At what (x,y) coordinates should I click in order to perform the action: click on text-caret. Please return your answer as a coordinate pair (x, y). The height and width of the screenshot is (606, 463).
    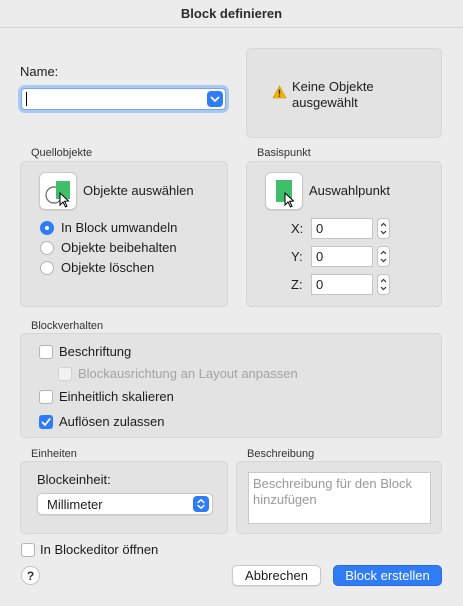
    Looking at the image, I should click on (26, 99).